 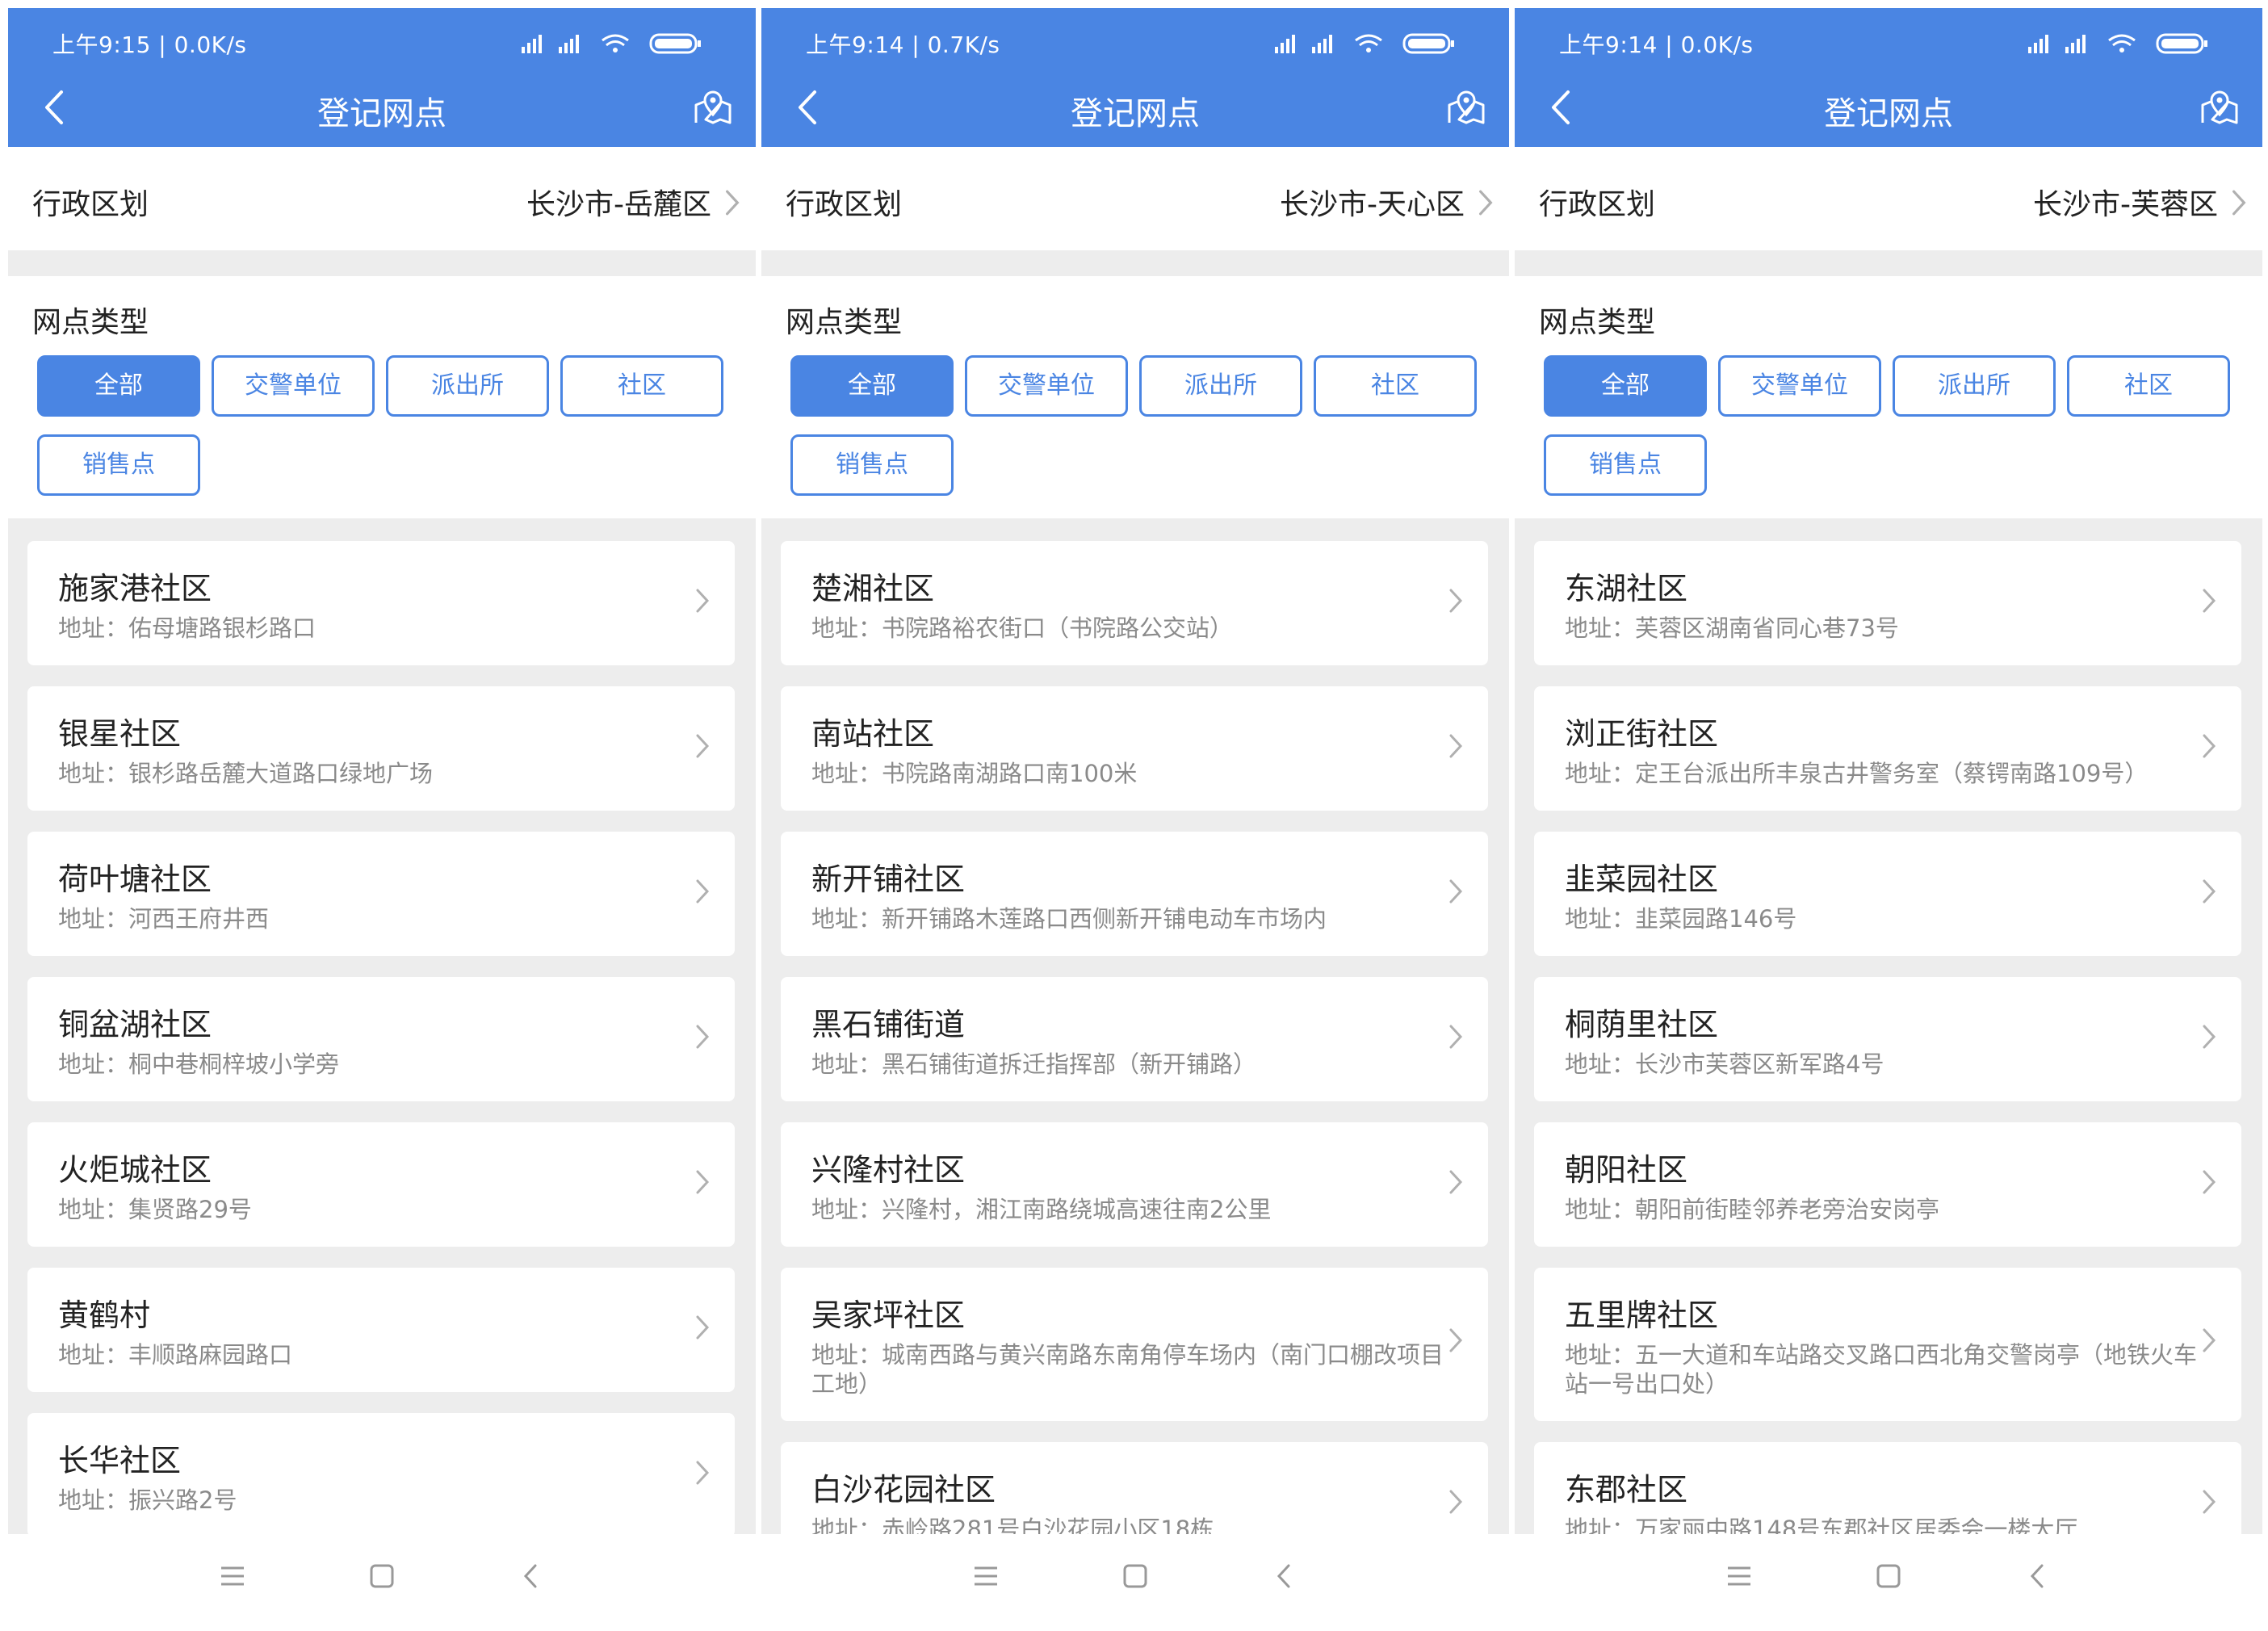 I want to click on site-address: 地址：黑石铺街道拆迁指挥部（新开铺路）, so click(x=1034, y=1064).